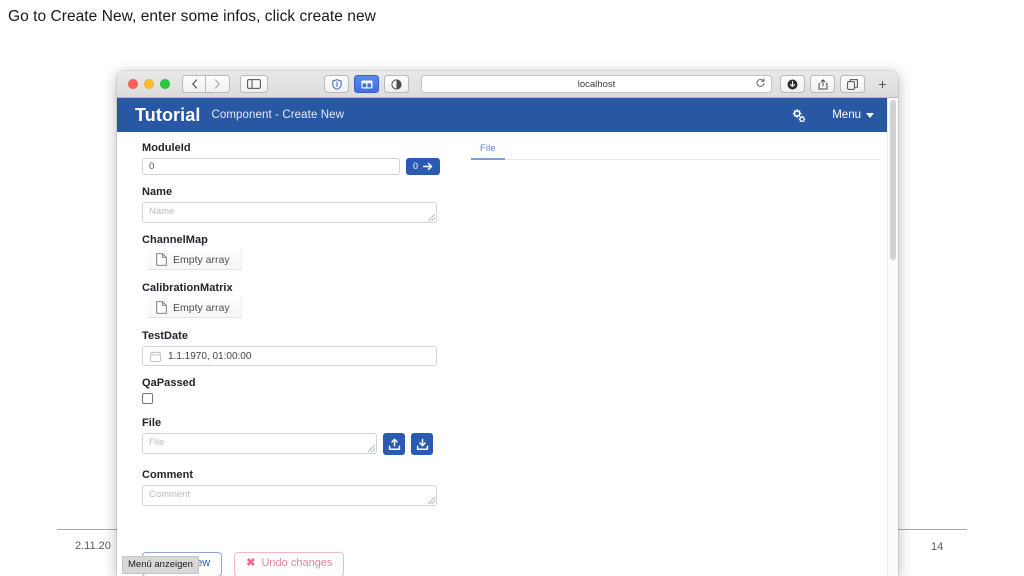 The image size is (1024, 576). I want to click on calibrationmatrix-empty-chip: Empty array, so click(195, 308).